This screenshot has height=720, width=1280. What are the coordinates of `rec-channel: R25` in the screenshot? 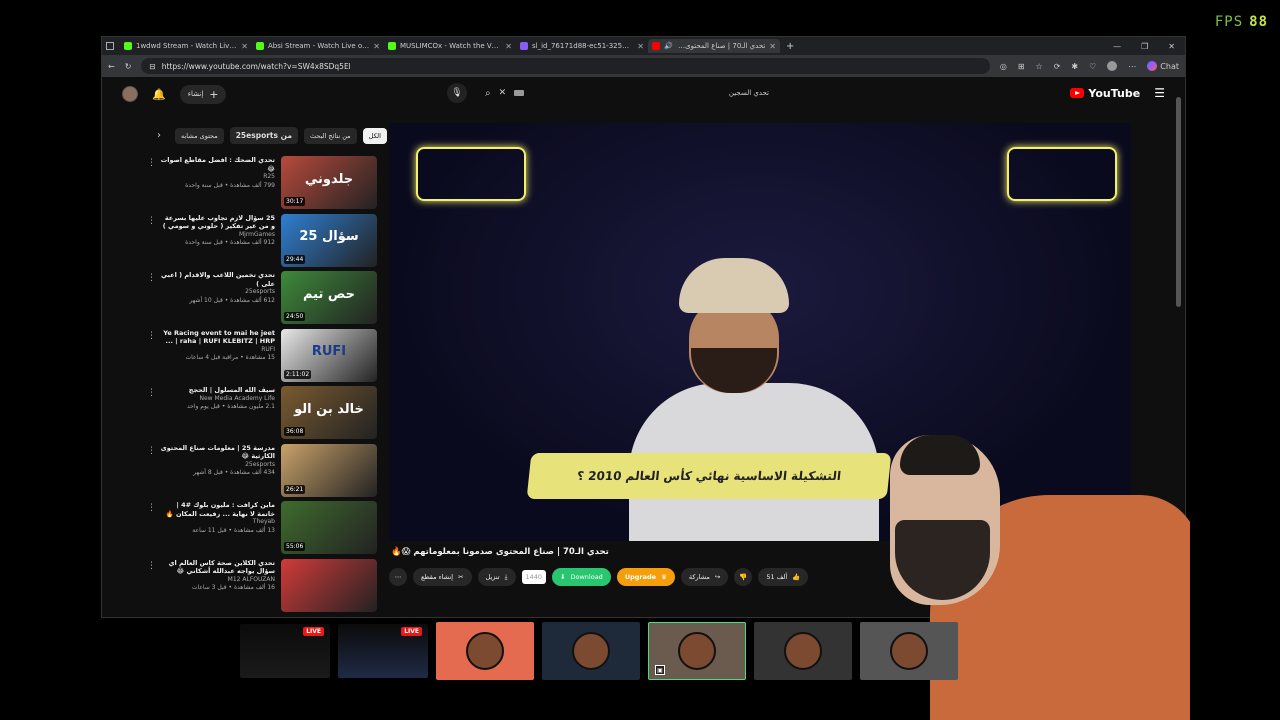 It's located at (217, 177).